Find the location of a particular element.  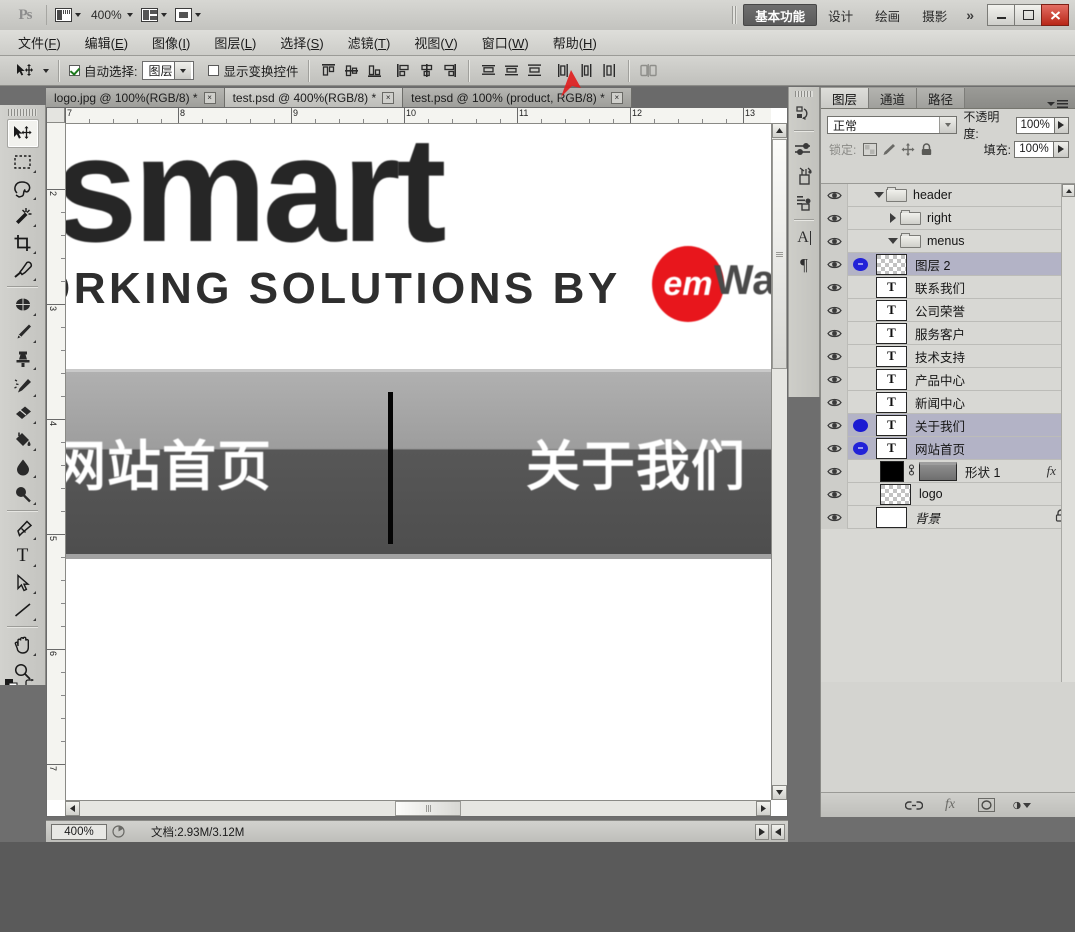

menu-window: 窗口(W) is located at coordinates (505, 42).